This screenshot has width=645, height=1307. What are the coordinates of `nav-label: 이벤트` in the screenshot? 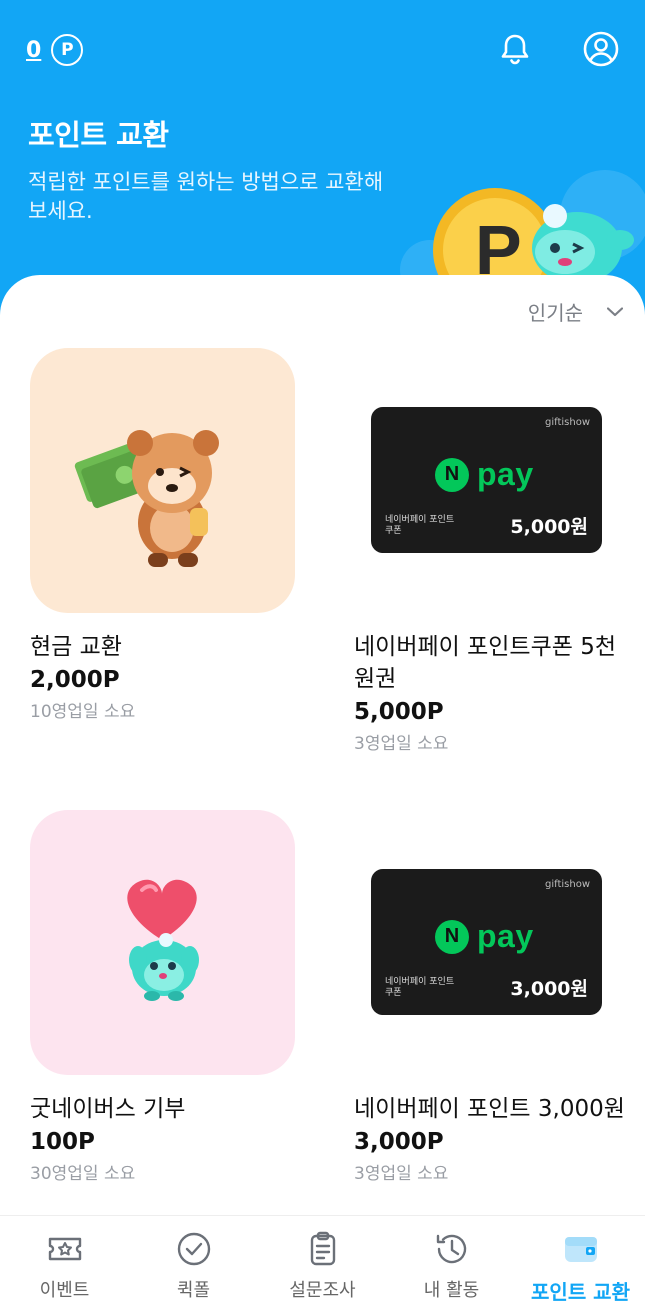 It's located at (64, 1290).